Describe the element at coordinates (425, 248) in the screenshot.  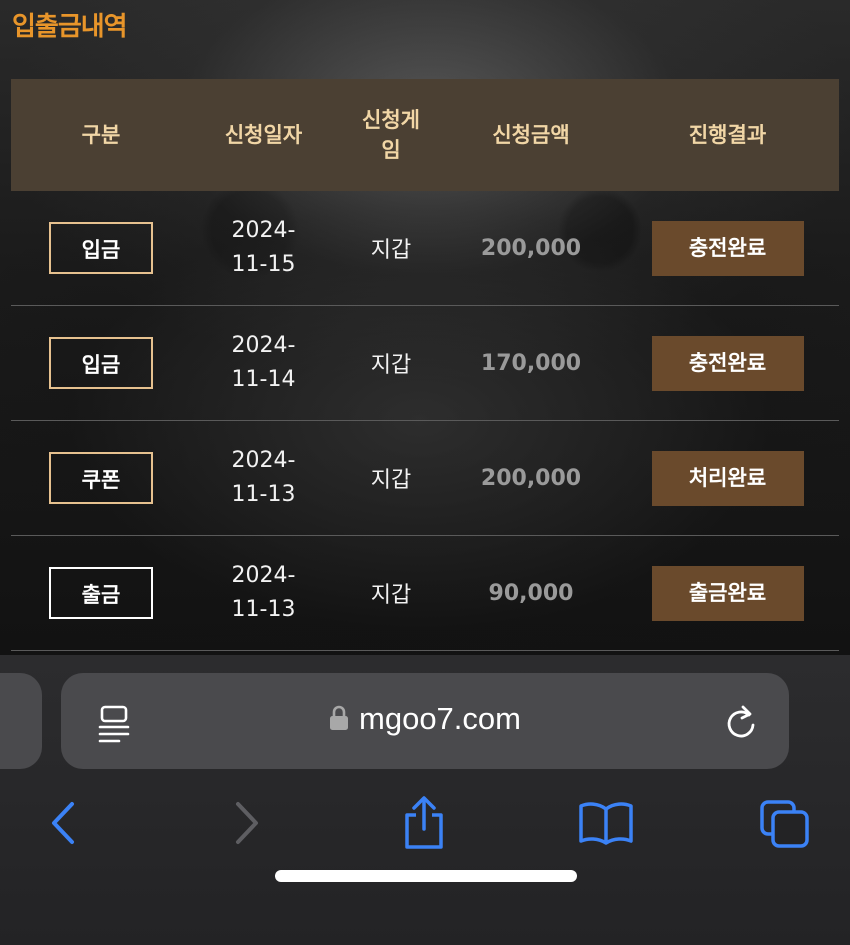
I see `table-row: 입금 2024- 11-15 지갑 200,000 충전완료` at that location.